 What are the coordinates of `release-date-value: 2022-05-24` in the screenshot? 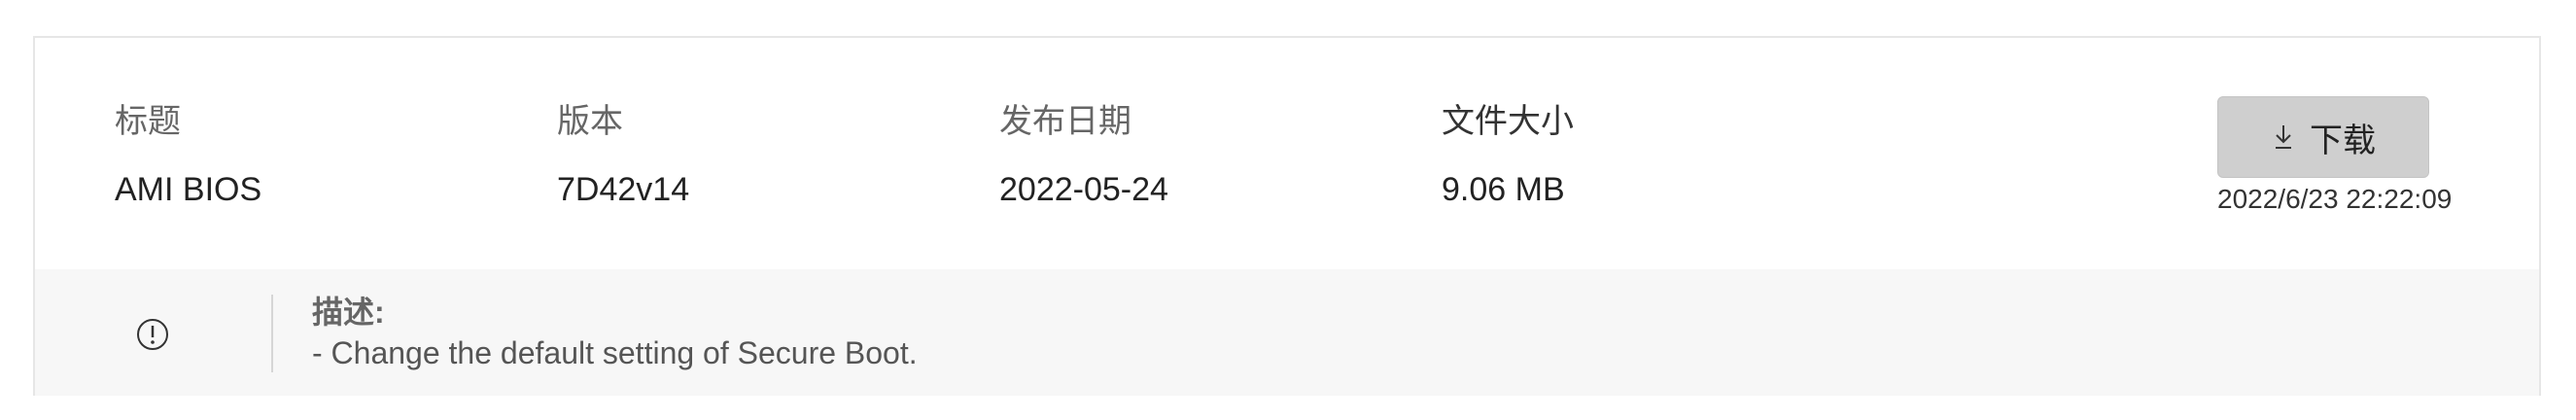 It's located at (1083, 189).